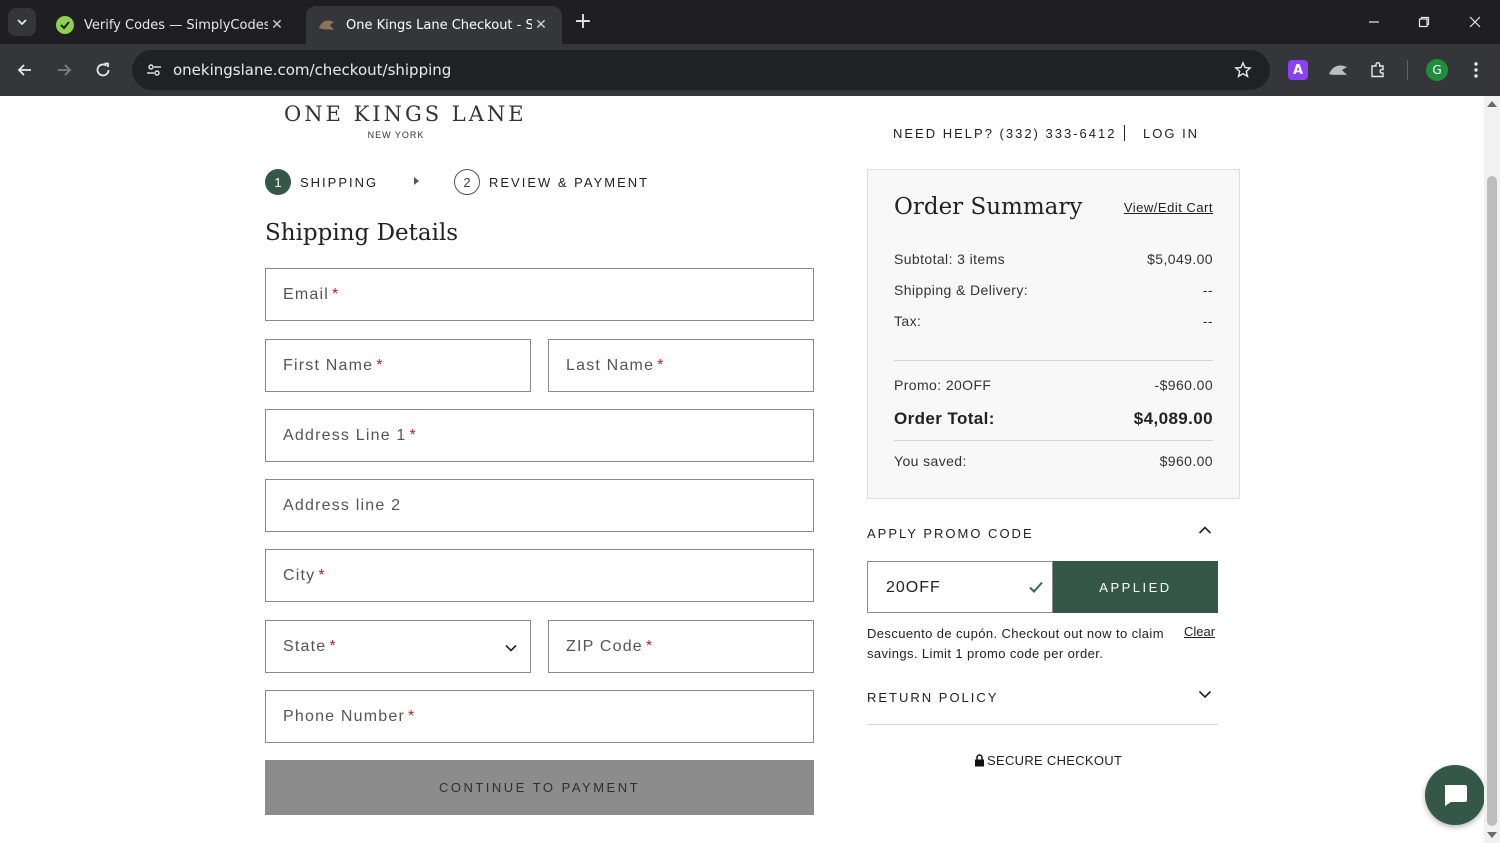 The image size is (1500, 843). I want to click on promo-label: Promo: 20OFF, so click(943, 385).